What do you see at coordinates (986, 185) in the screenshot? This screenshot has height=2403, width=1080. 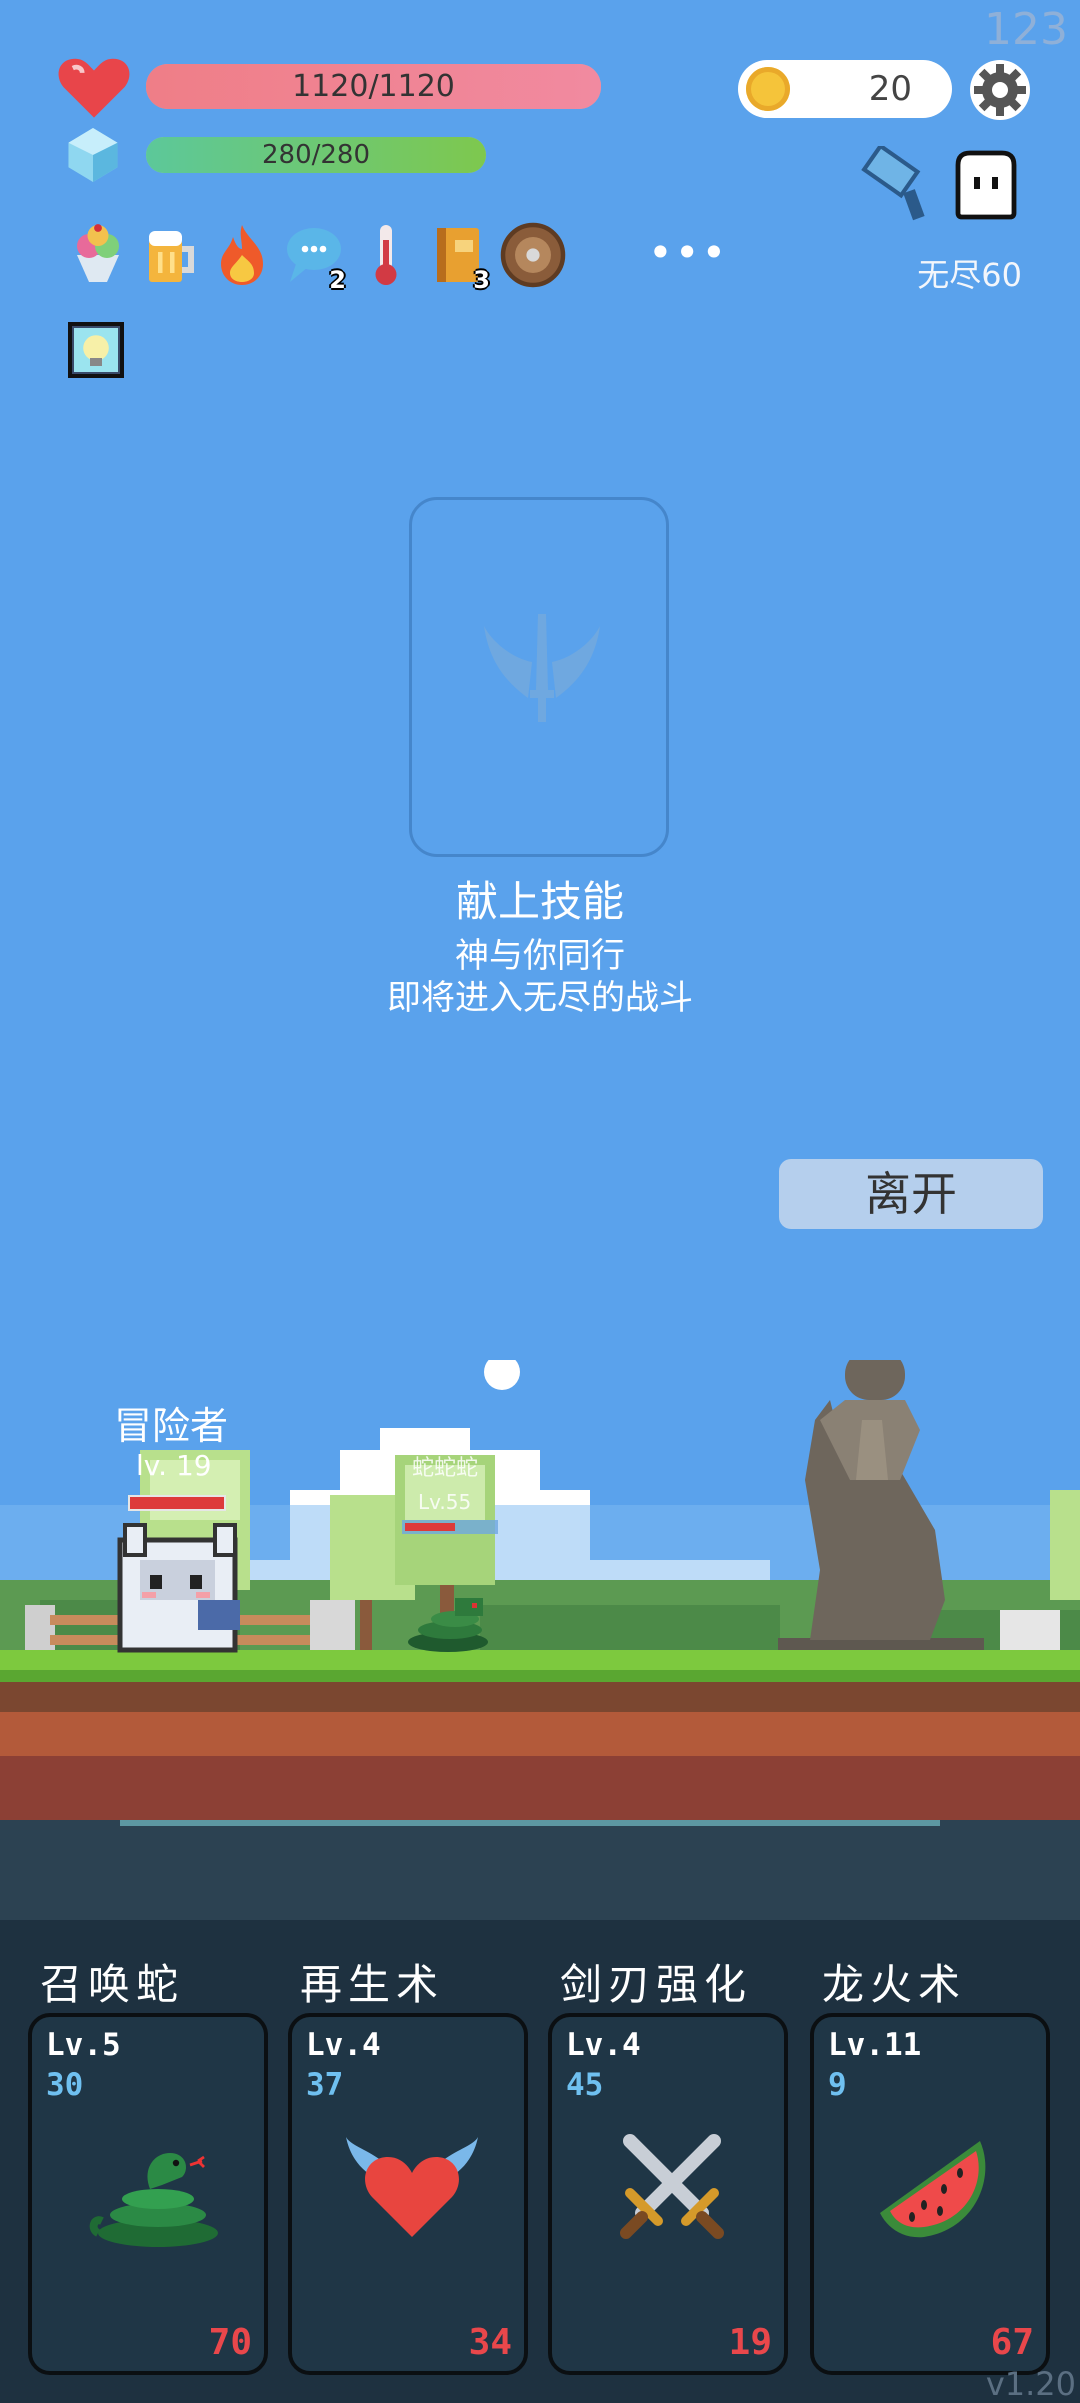 I see `ghost-icon` at bounding box center [986, 185].